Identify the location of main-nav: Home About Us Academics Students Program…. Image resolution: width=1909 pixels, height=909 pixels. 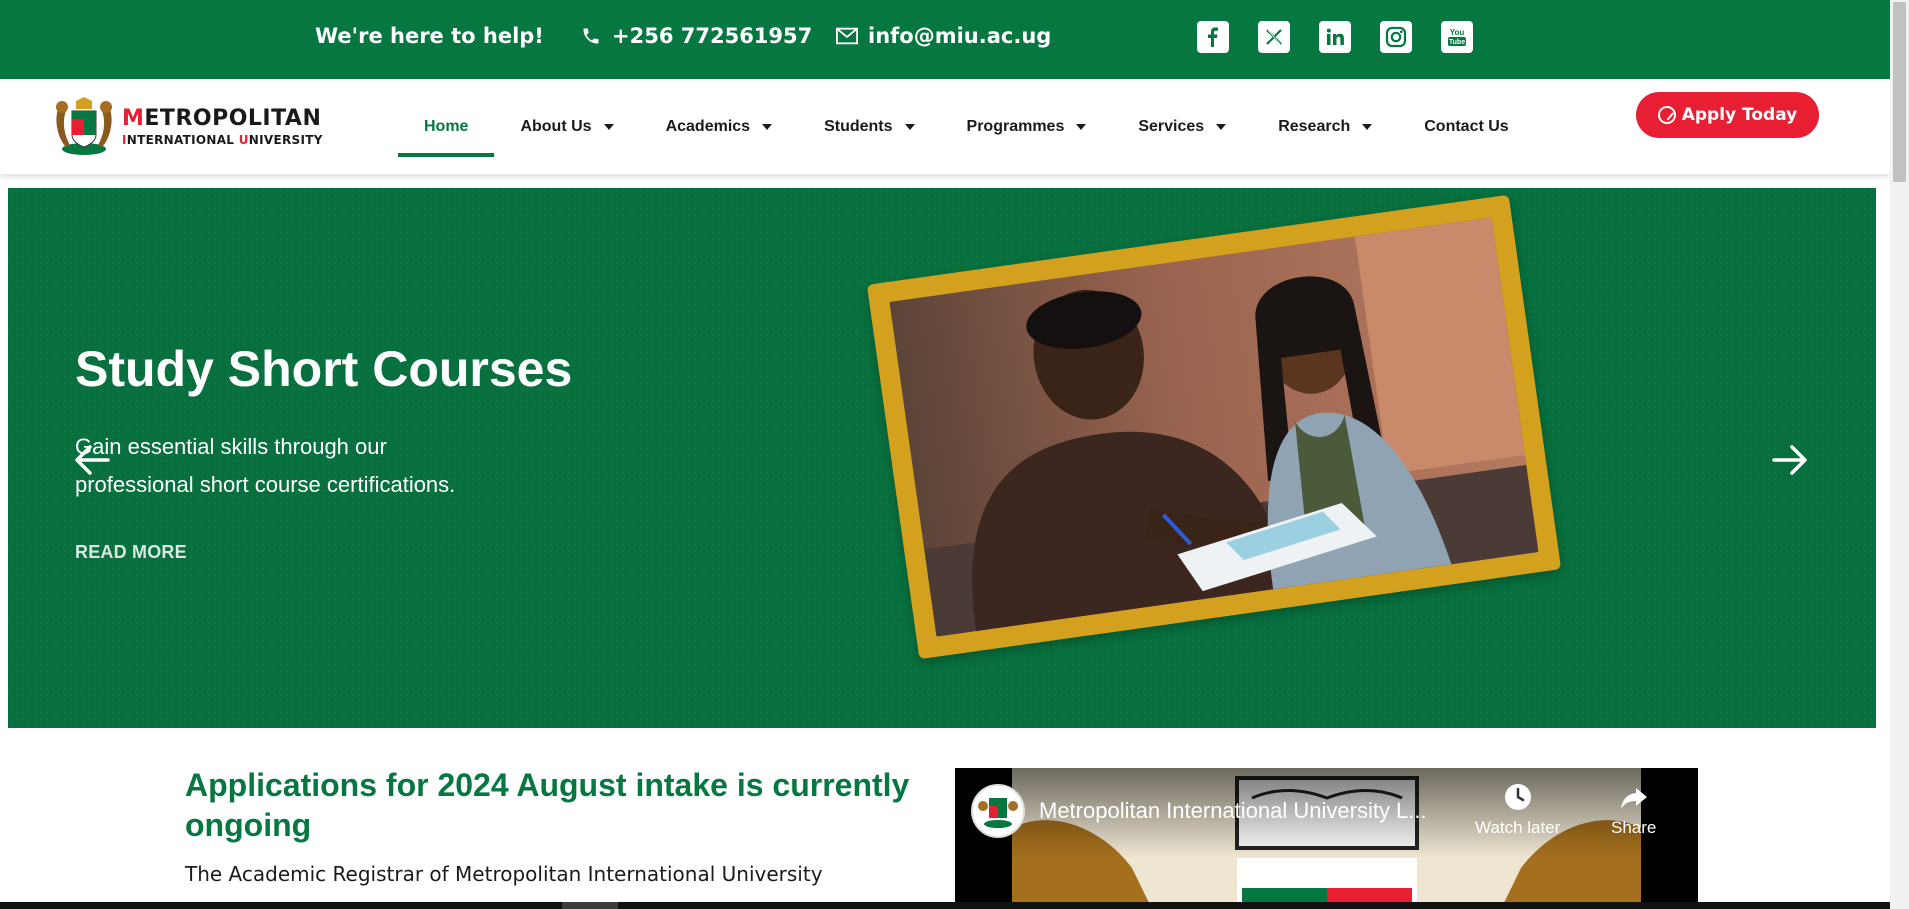
(966, 126).